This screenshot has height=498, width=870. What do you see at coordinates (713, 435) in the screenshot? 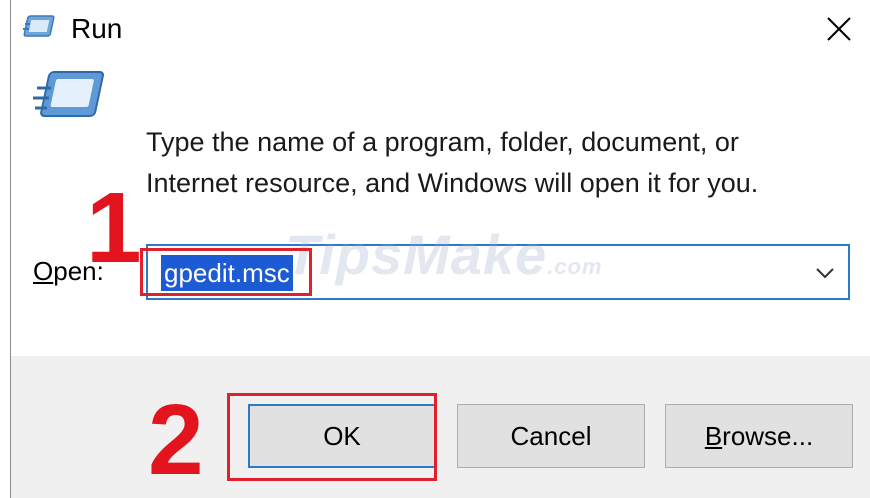
I see `browse-mnemonic: B` at bounding box center [713, 435].